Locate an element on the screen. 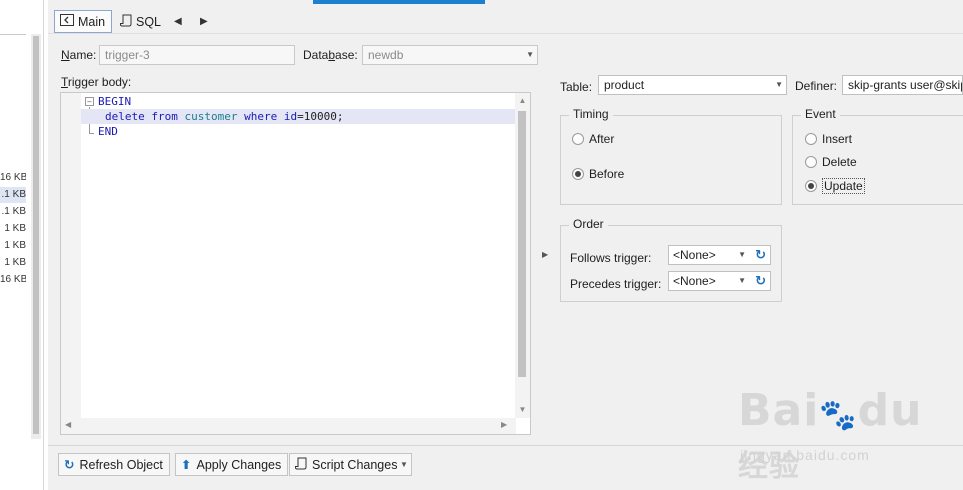 The width and height of the screenshot is (963, 490). script-changes-dropdown: ▼ is located at coordinates (404, 464).